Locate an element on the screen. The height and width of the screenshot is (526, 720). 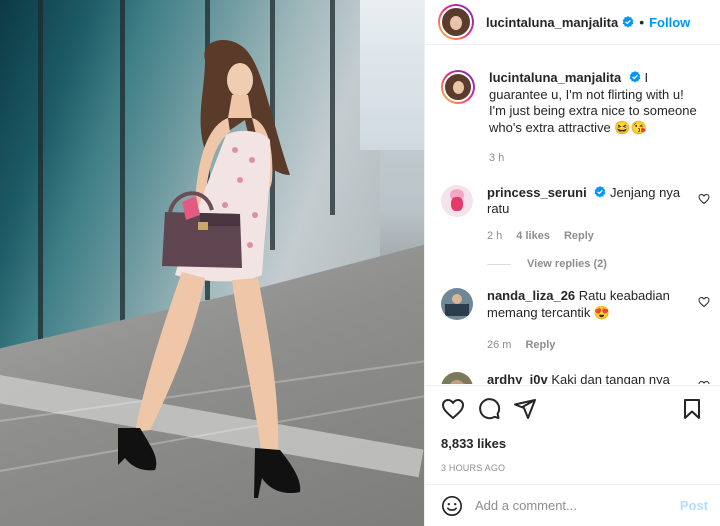
post-timestamp: 3 HOURS AGO is located at coordinates (572, 468).